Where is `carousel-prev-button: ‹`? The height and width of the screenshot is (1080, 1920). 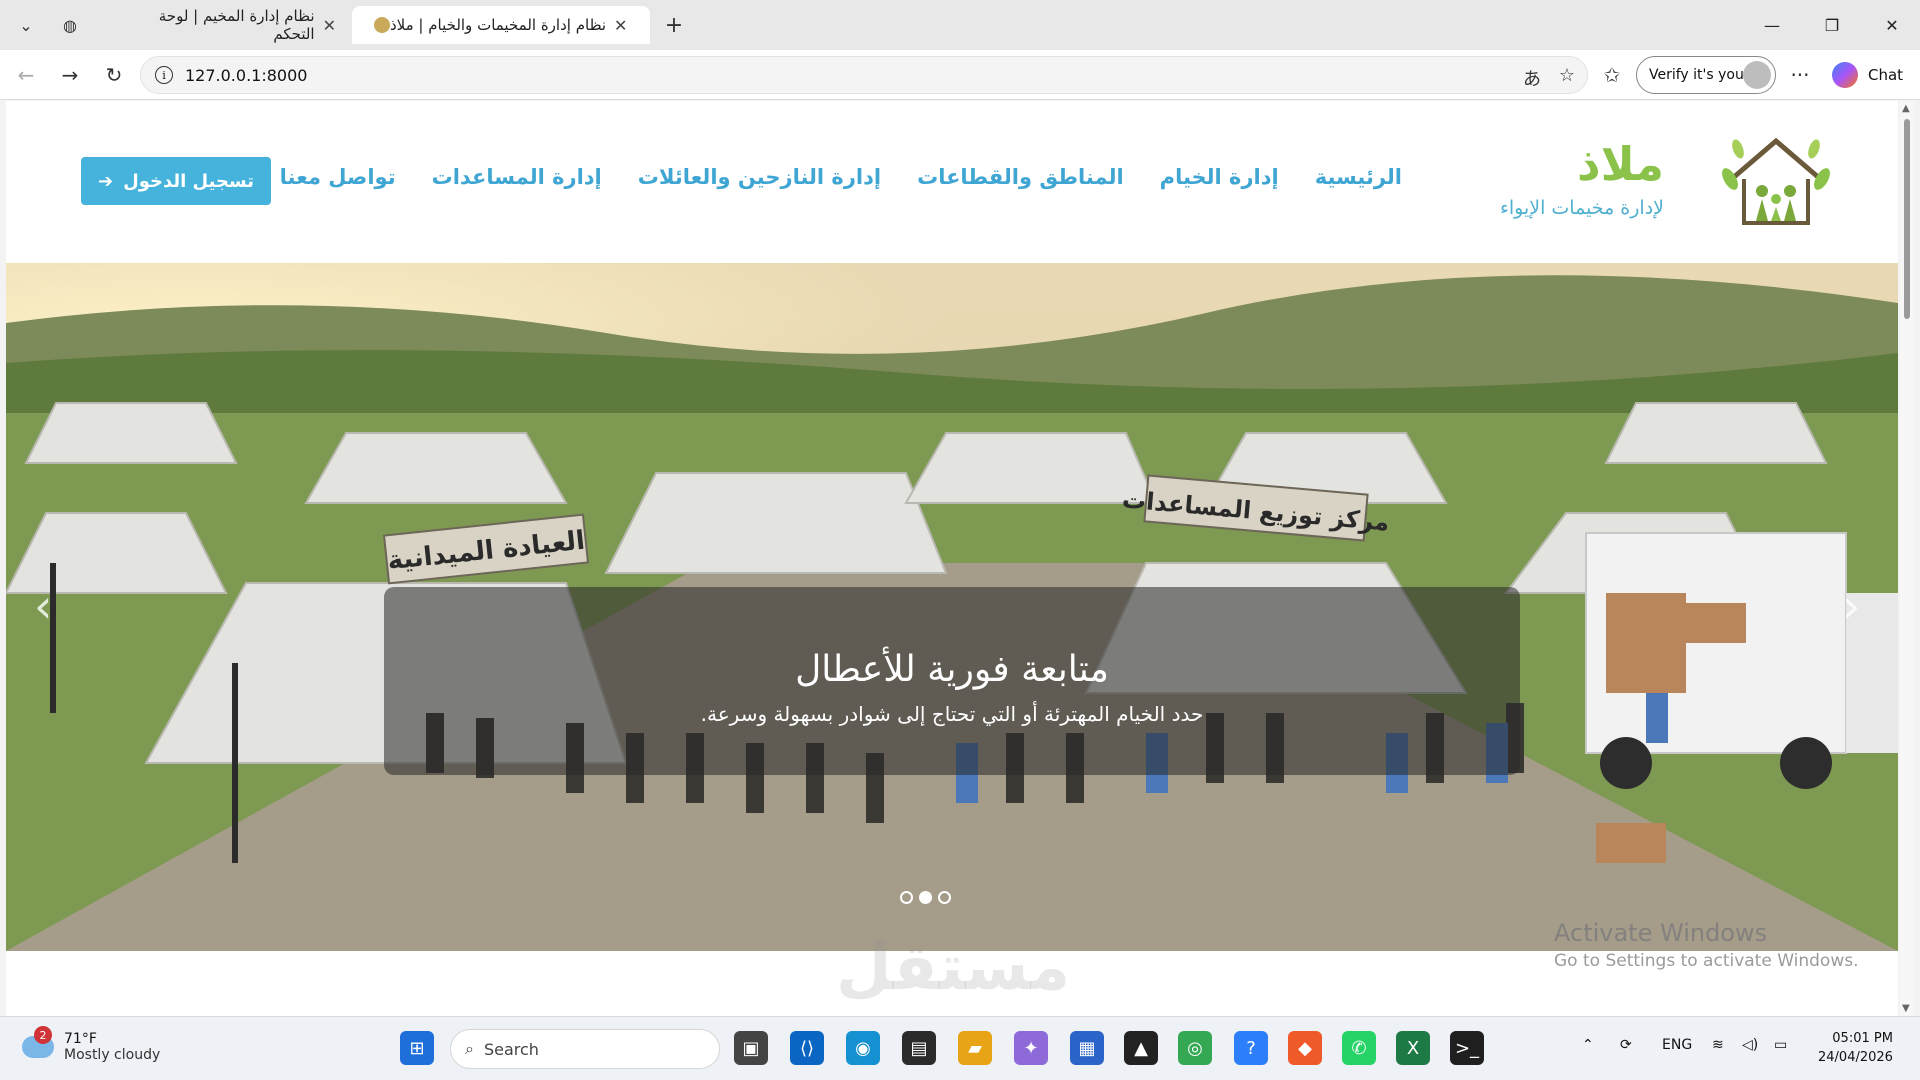
carousel-prev-button: ‹ is located at coordinates (43, 606).